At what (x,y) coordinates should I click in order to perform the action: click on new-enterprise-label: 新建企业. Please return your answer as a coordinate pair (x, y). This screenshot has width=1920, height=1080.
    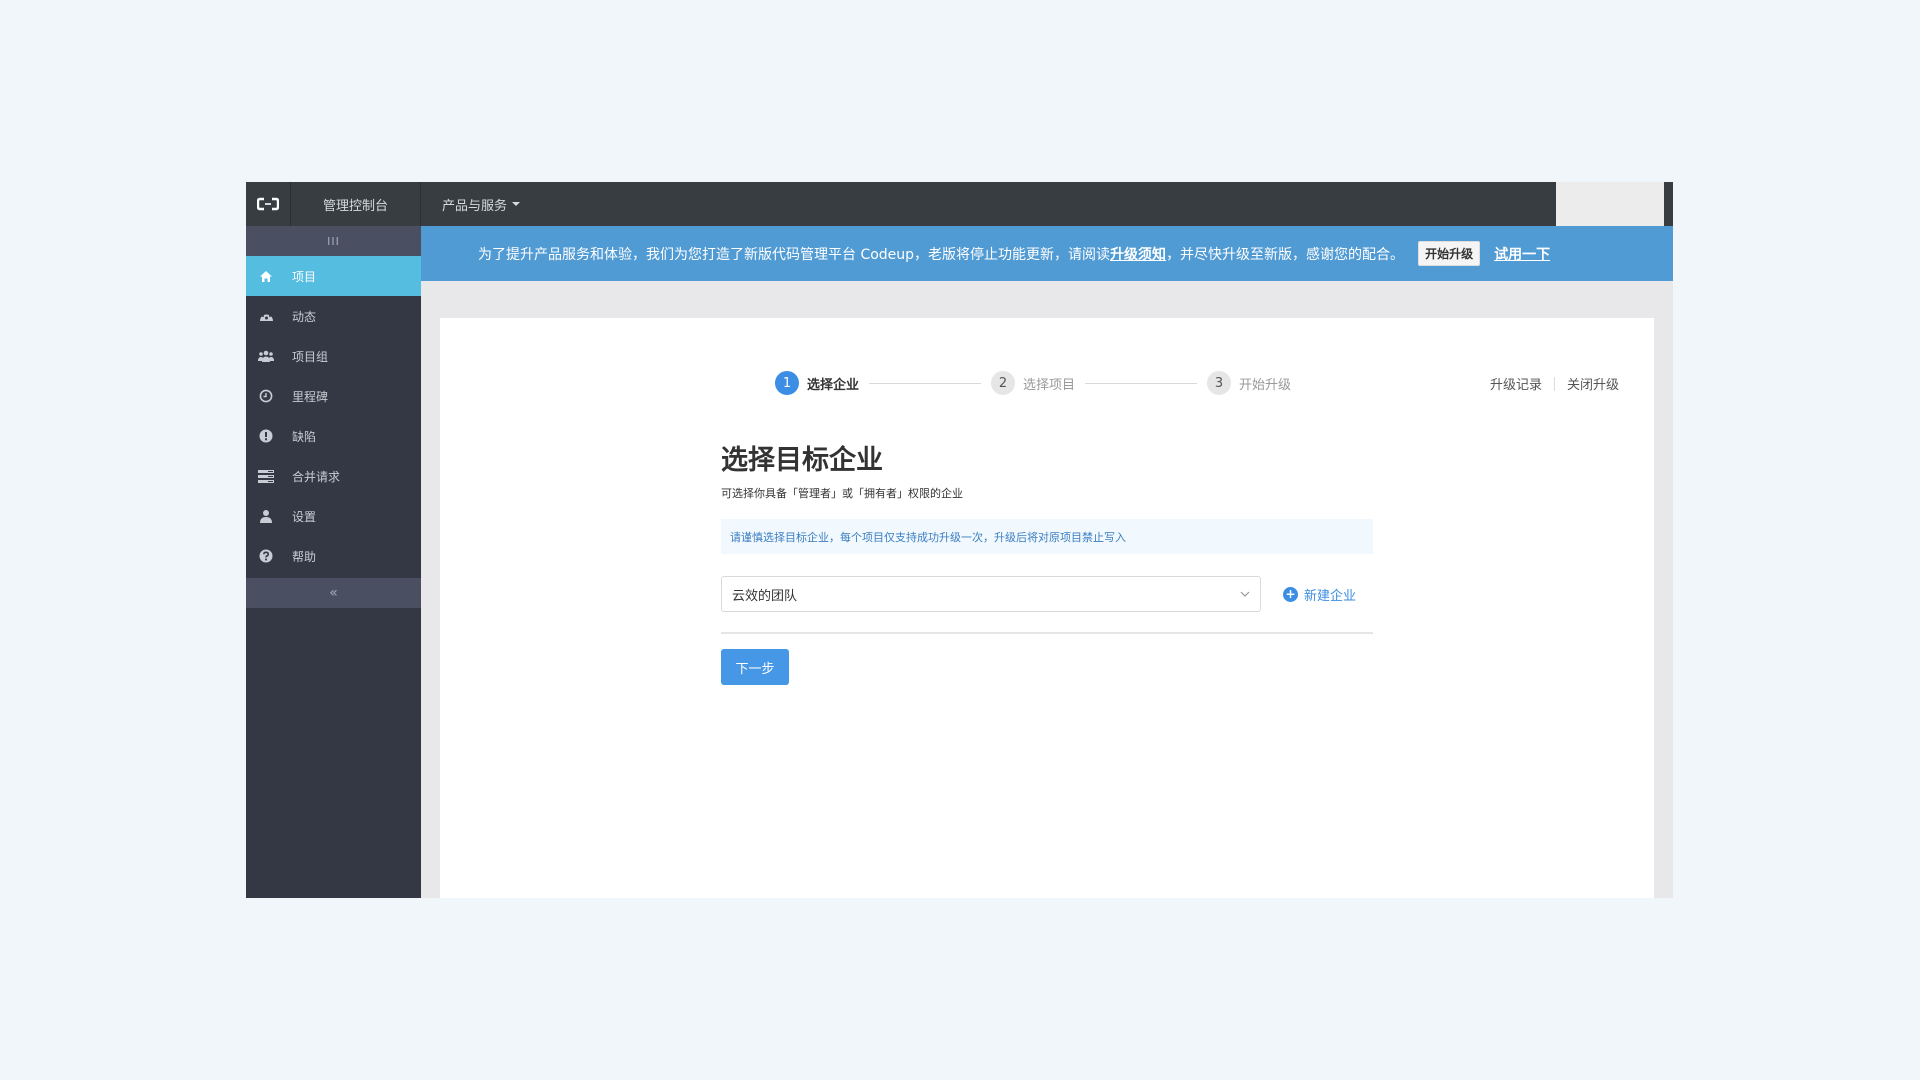
    Looking at the image, I should click on (1330, 596).